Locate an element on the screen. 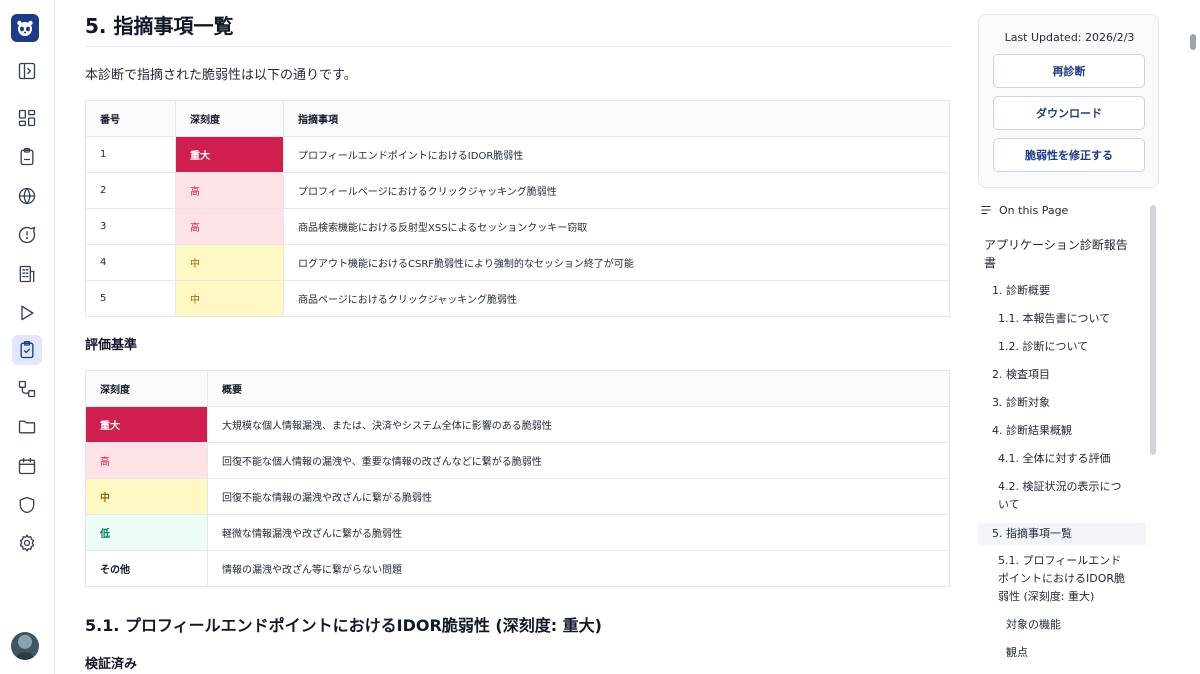 The image size is (1200, 674). toc-item-target: 対象の機能 is located at coordinates (1033, 625).